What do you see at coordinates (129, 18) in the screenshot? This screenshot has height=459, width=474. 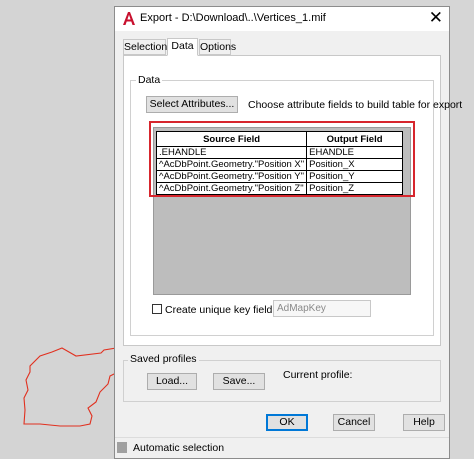 I see `autocad-icon` at bounding box center [129, 18].